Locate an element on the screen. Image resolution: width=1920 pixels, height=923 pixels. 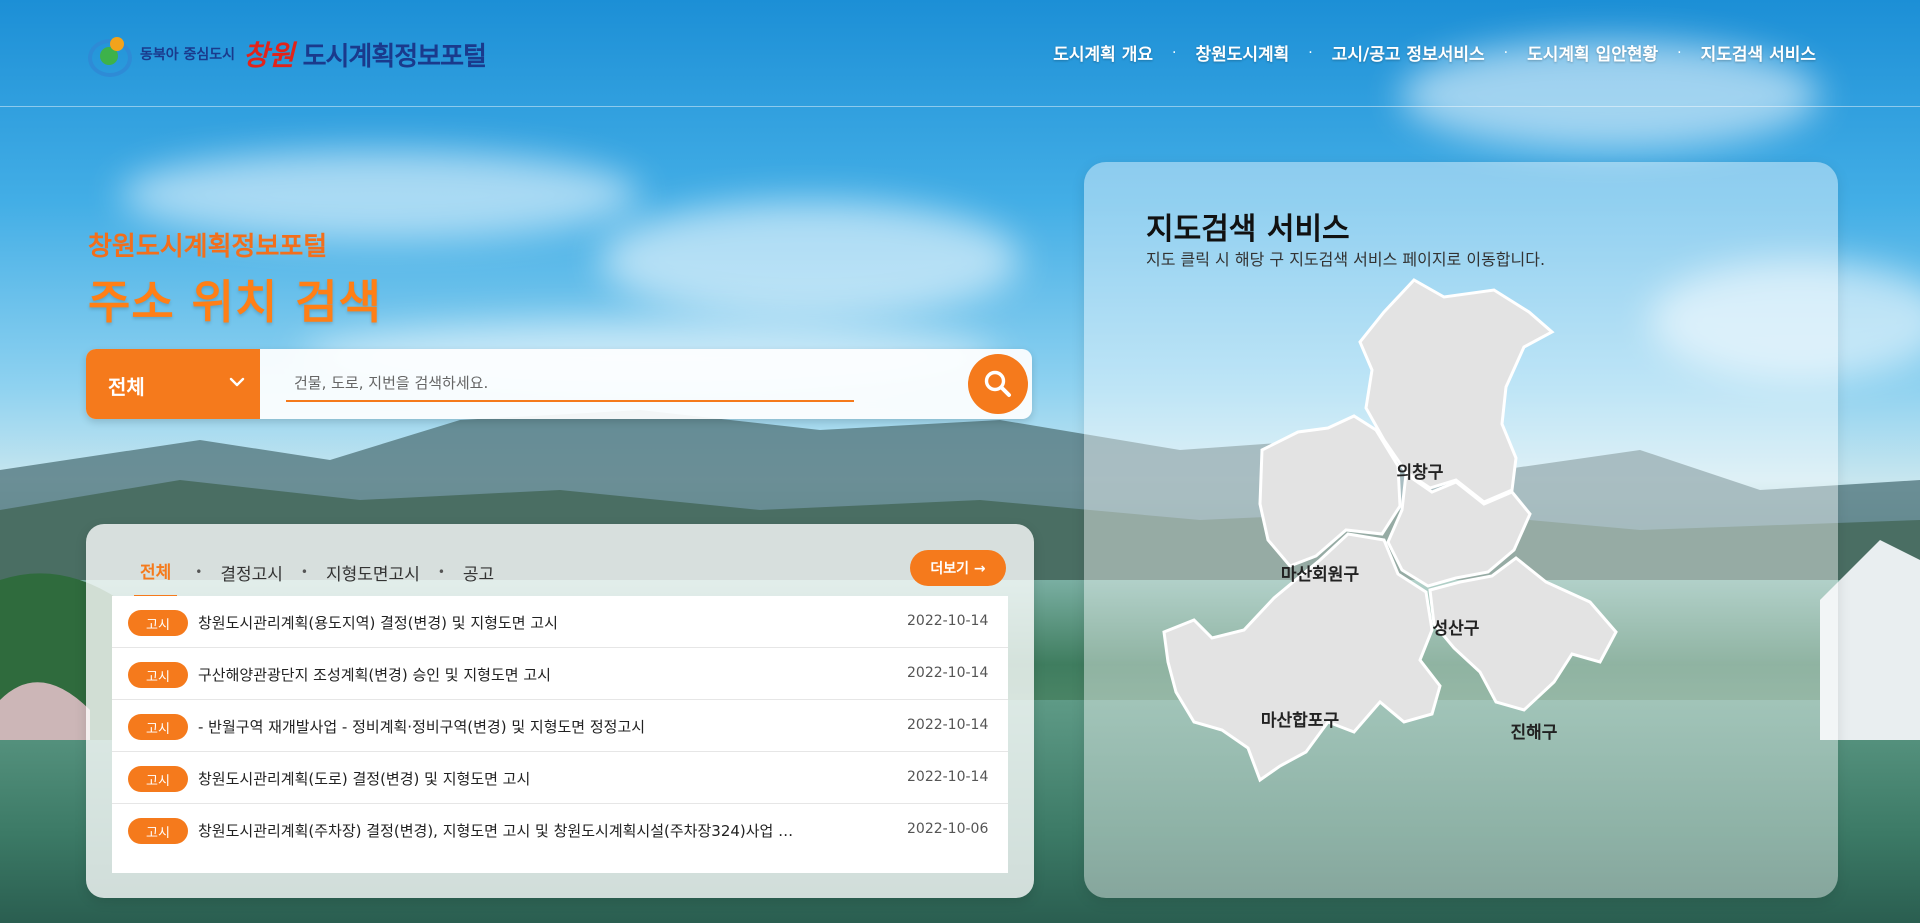
search-input is located at coordinates (570, 384).